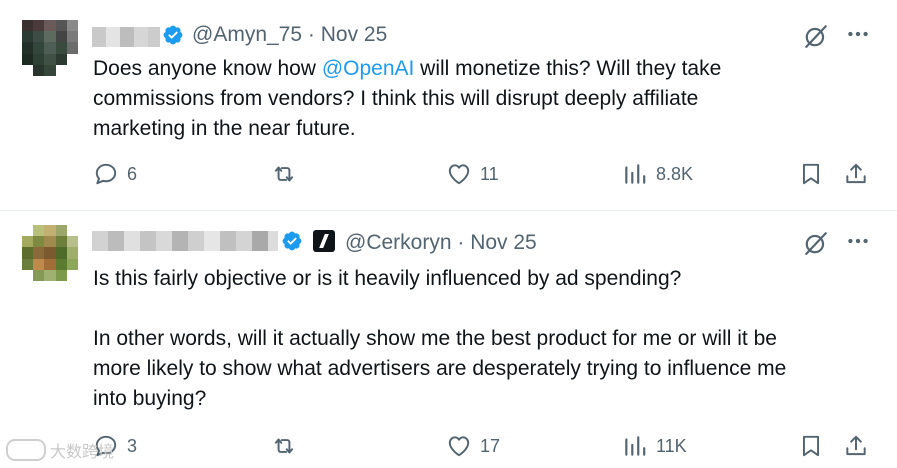 The height and width of the screenshot is (468, 897). I want to click on reply-button: 6, so click(115, 174).